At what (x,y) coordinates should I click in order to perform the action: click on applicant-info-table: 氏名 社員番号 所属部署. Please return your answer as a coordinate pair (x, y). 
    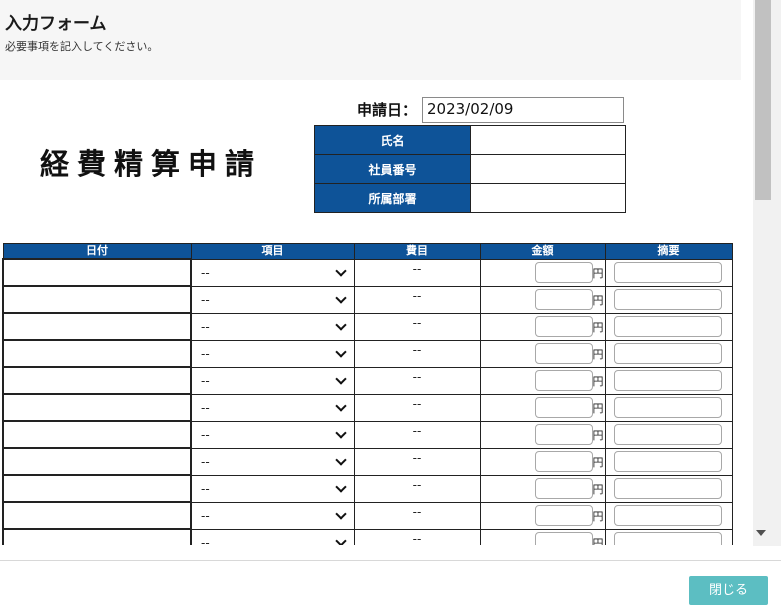
    Looking at the image, I should click on (470, 169).